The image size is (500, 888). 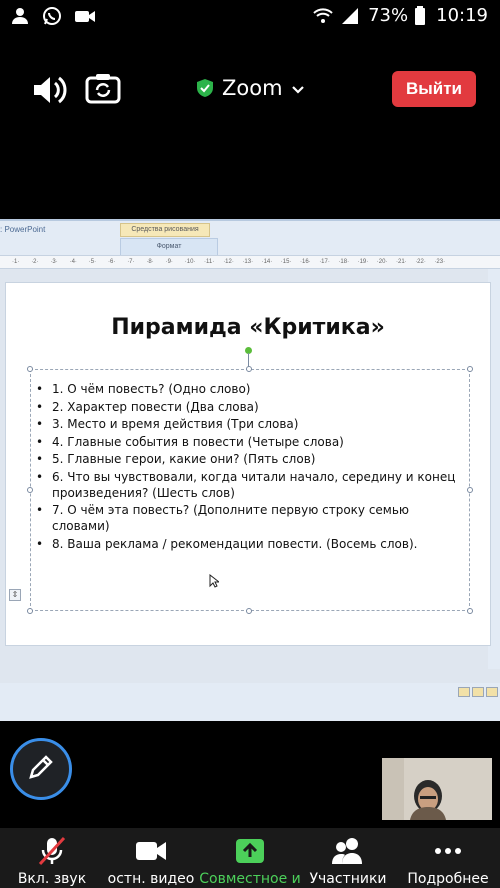 I want to click on sorter-view-icon, so click(x=478, y=692).